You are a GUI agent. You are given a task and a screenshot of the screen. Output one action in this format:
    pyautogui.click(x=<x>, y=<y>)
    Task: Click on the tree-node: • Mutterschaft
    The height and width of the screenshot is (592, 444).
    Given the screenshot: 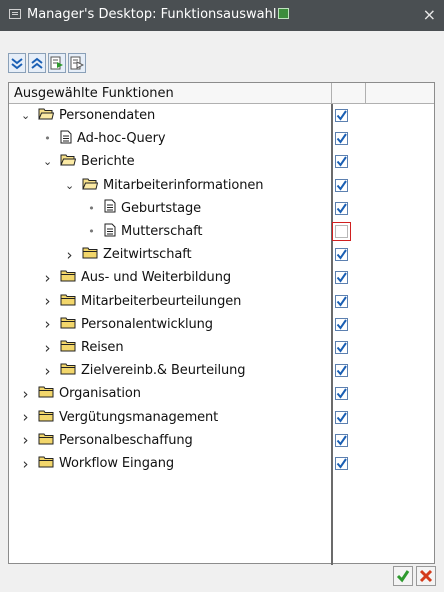 What is the action you would take?
    pyautogui.click(x=144, y=231)
    